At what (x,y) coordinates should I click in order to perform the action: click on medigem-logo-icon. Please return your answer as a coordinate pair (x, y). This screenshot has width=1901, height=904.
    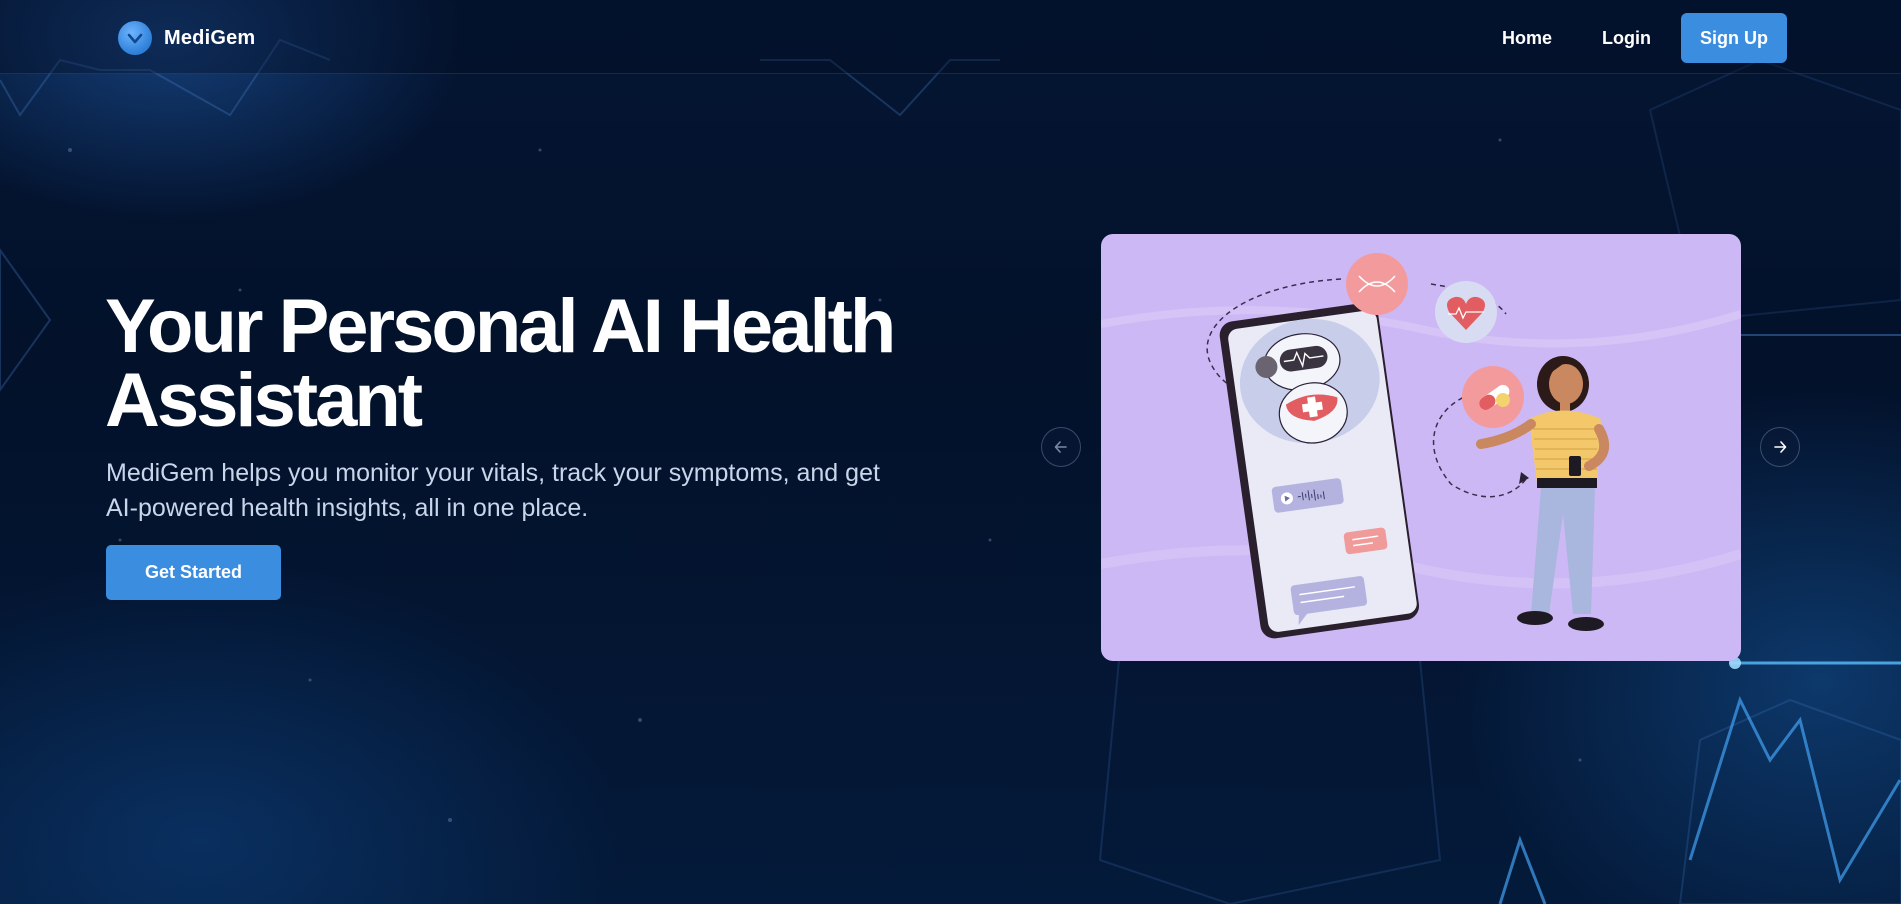
    Looking at the image, I should click on (135, 38).